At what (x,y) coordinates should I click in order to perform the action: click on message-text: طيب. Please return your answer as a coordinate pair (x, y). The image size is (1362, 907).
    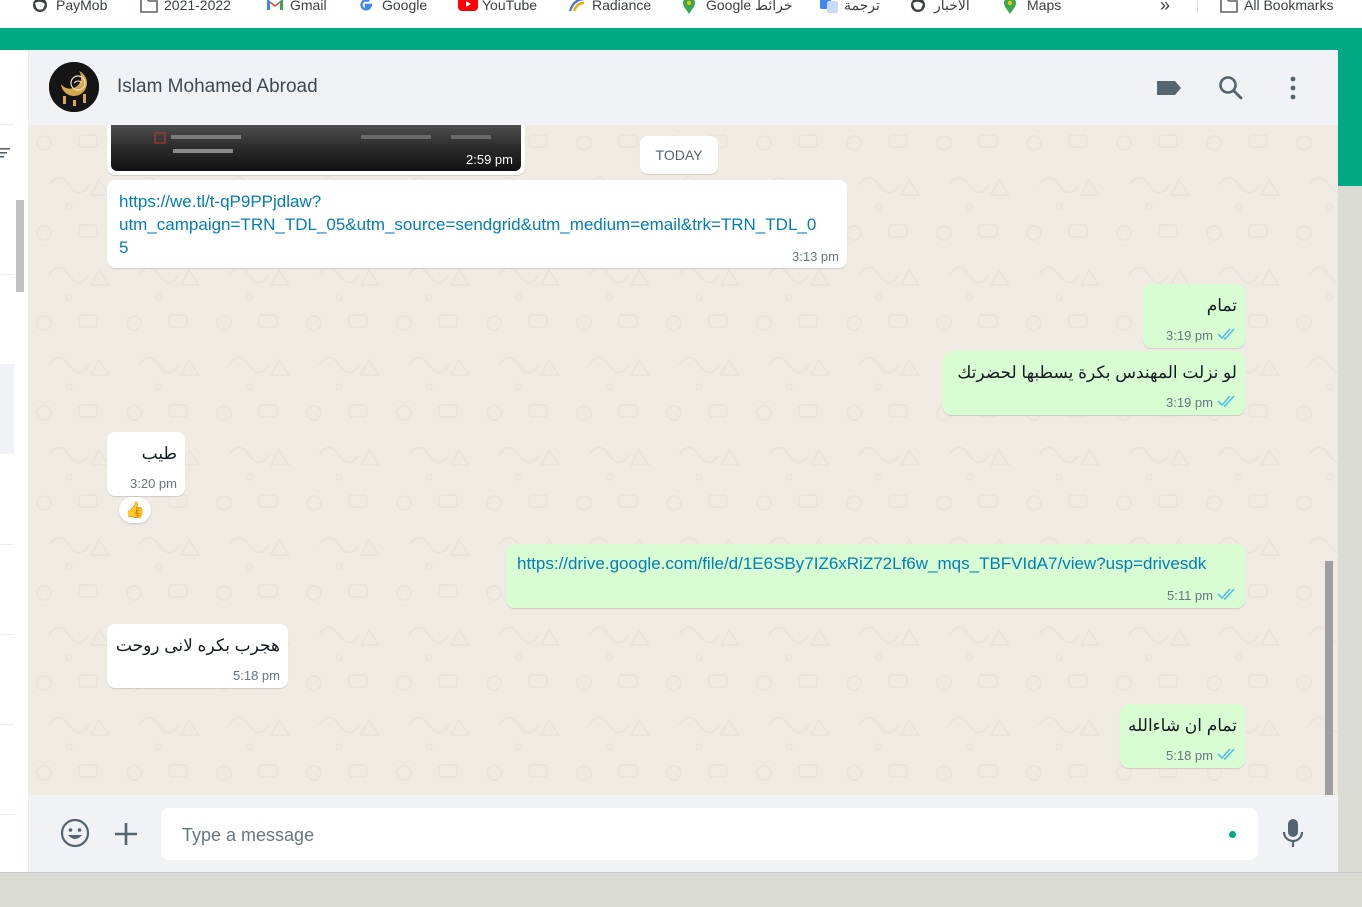
    Looking at the image, I should click on (159, 453).